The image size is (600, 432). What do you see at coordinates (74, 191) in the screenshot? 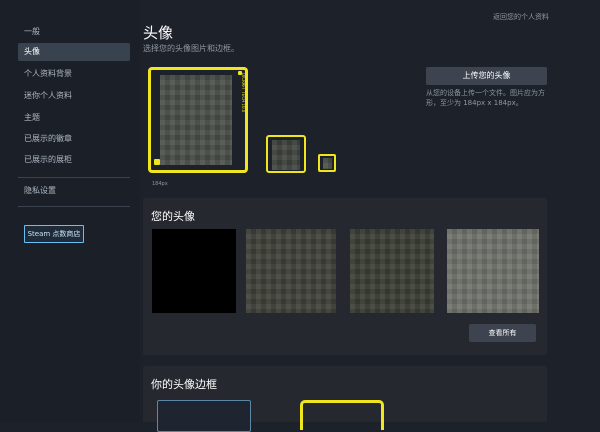
I see `sidebar-item-privacy: 隐私设置` at bounding box center [74, 191].